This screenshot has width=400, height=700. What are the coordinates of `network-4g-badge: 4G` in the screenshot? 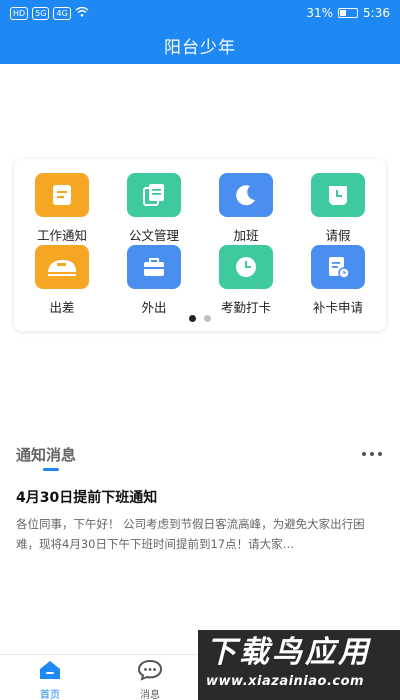 It's located at (62, 13).